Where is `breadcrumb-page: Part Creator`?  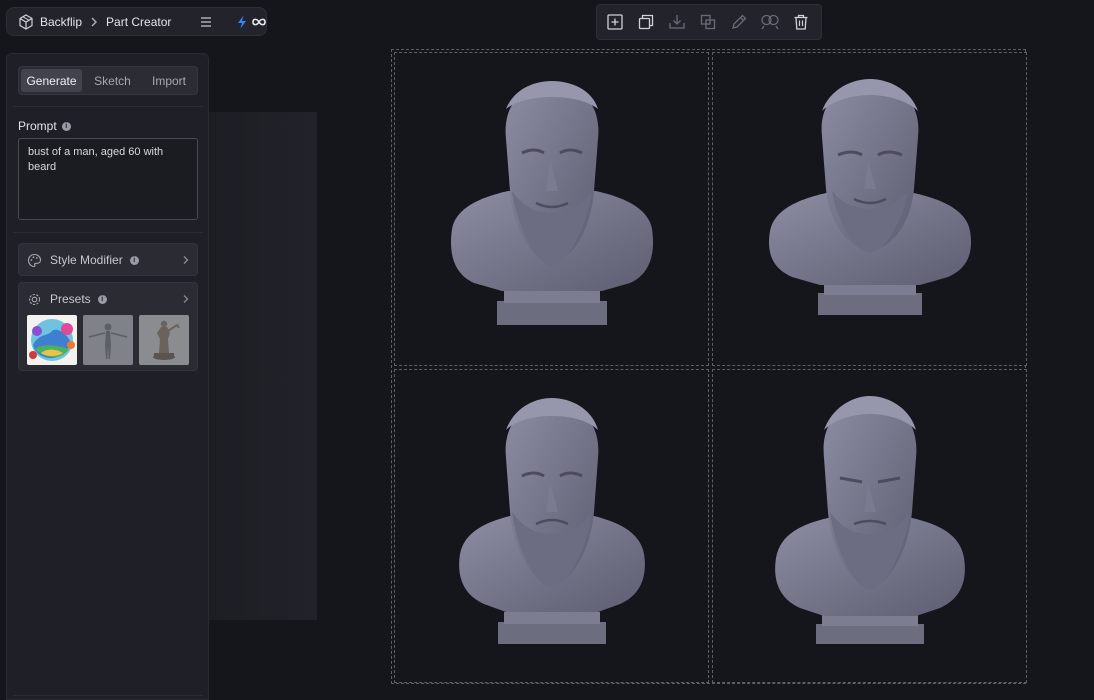
breadcrumb-page: Part Creator is located at coordinates (138, 22).